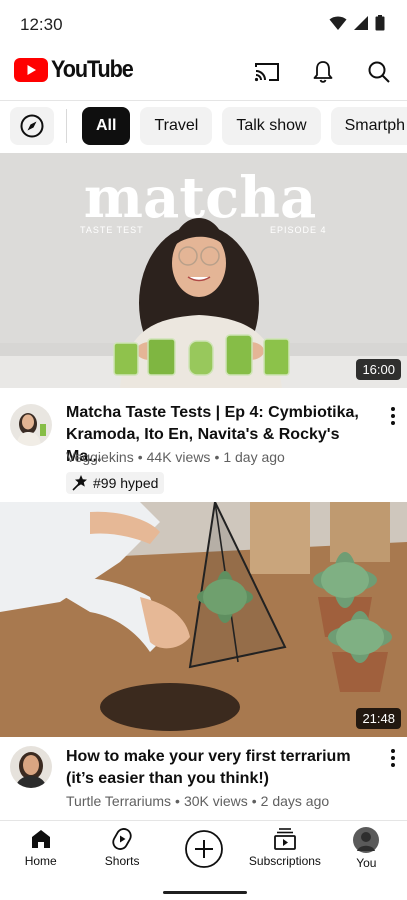 The width and height of the screenshot is (407, 900). I want to click on video-metadata: Turtle Terrariums • 30K views • 2 days ago, so click(198, 801).